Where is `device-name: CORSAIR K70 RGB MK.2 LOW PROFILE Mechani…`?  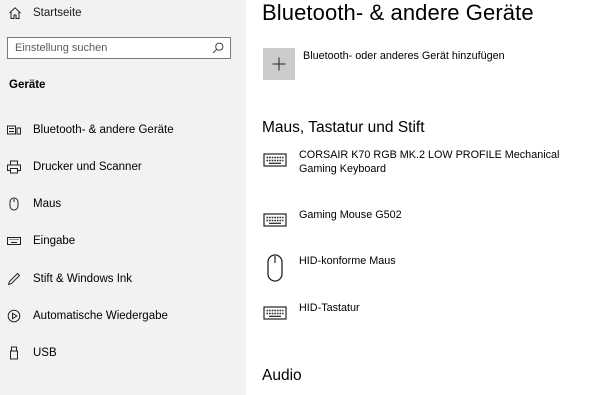
device-name: CORSAIR K70 RGB MK.2 LOW PROFILE Mechani… is located at coordinates (429, 162).